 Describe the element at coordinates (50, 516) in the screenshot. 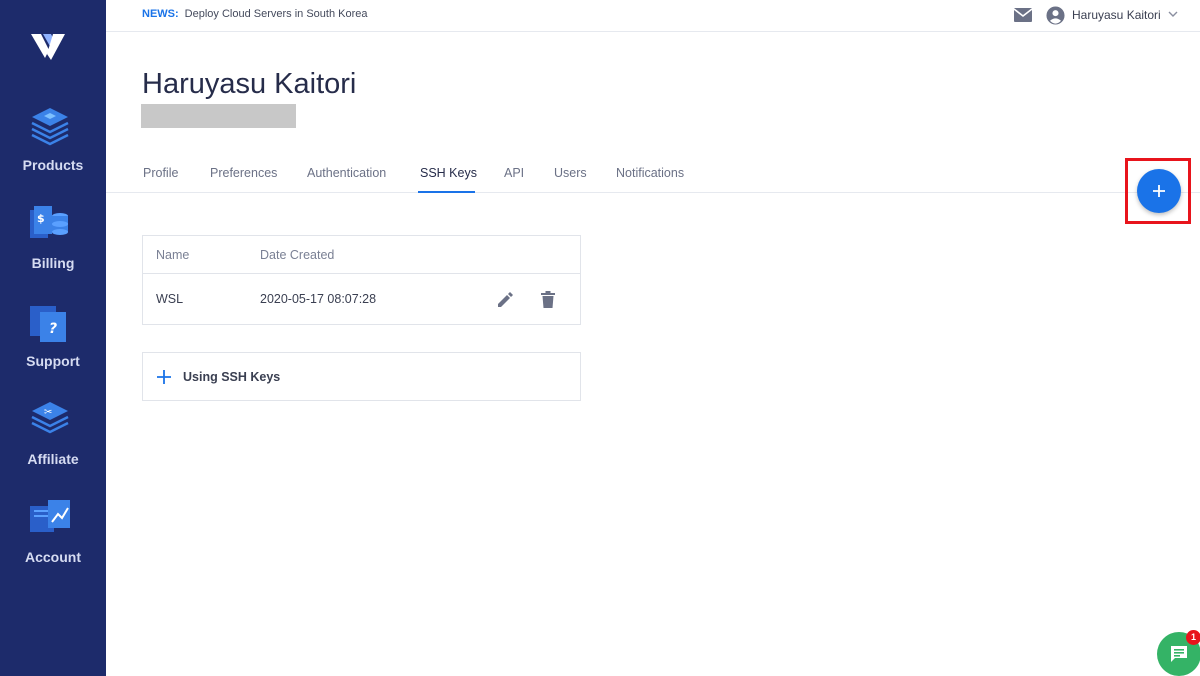

I see `account-icon` at that location.